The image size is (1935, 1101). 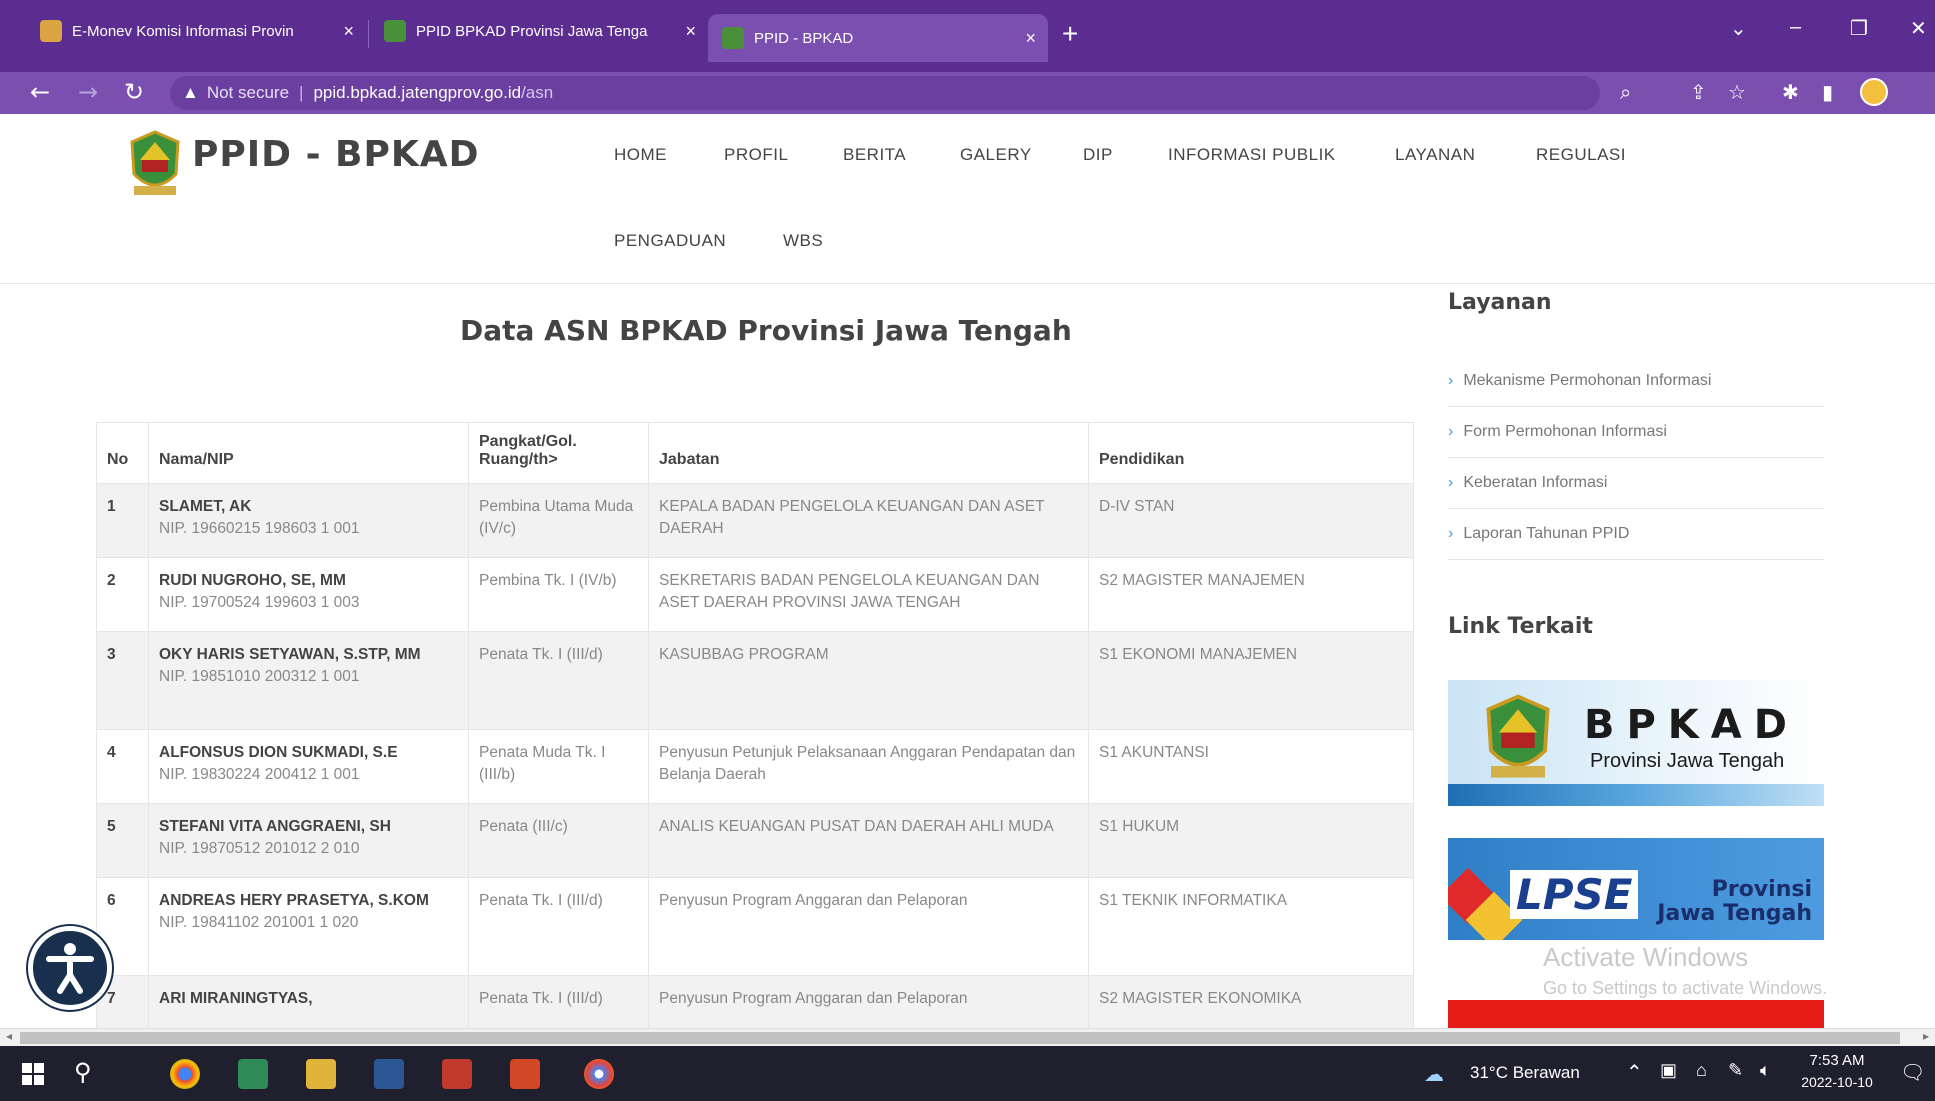 I want to click on tab-search-chevron-icon: ⌄, so click(x=1738, y=28).